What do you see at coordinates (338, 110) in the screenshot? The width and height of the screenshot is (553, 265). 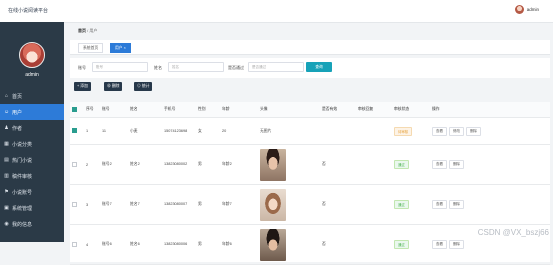 I see `header-cell: 是否有效` at bounding box center [338, 110].